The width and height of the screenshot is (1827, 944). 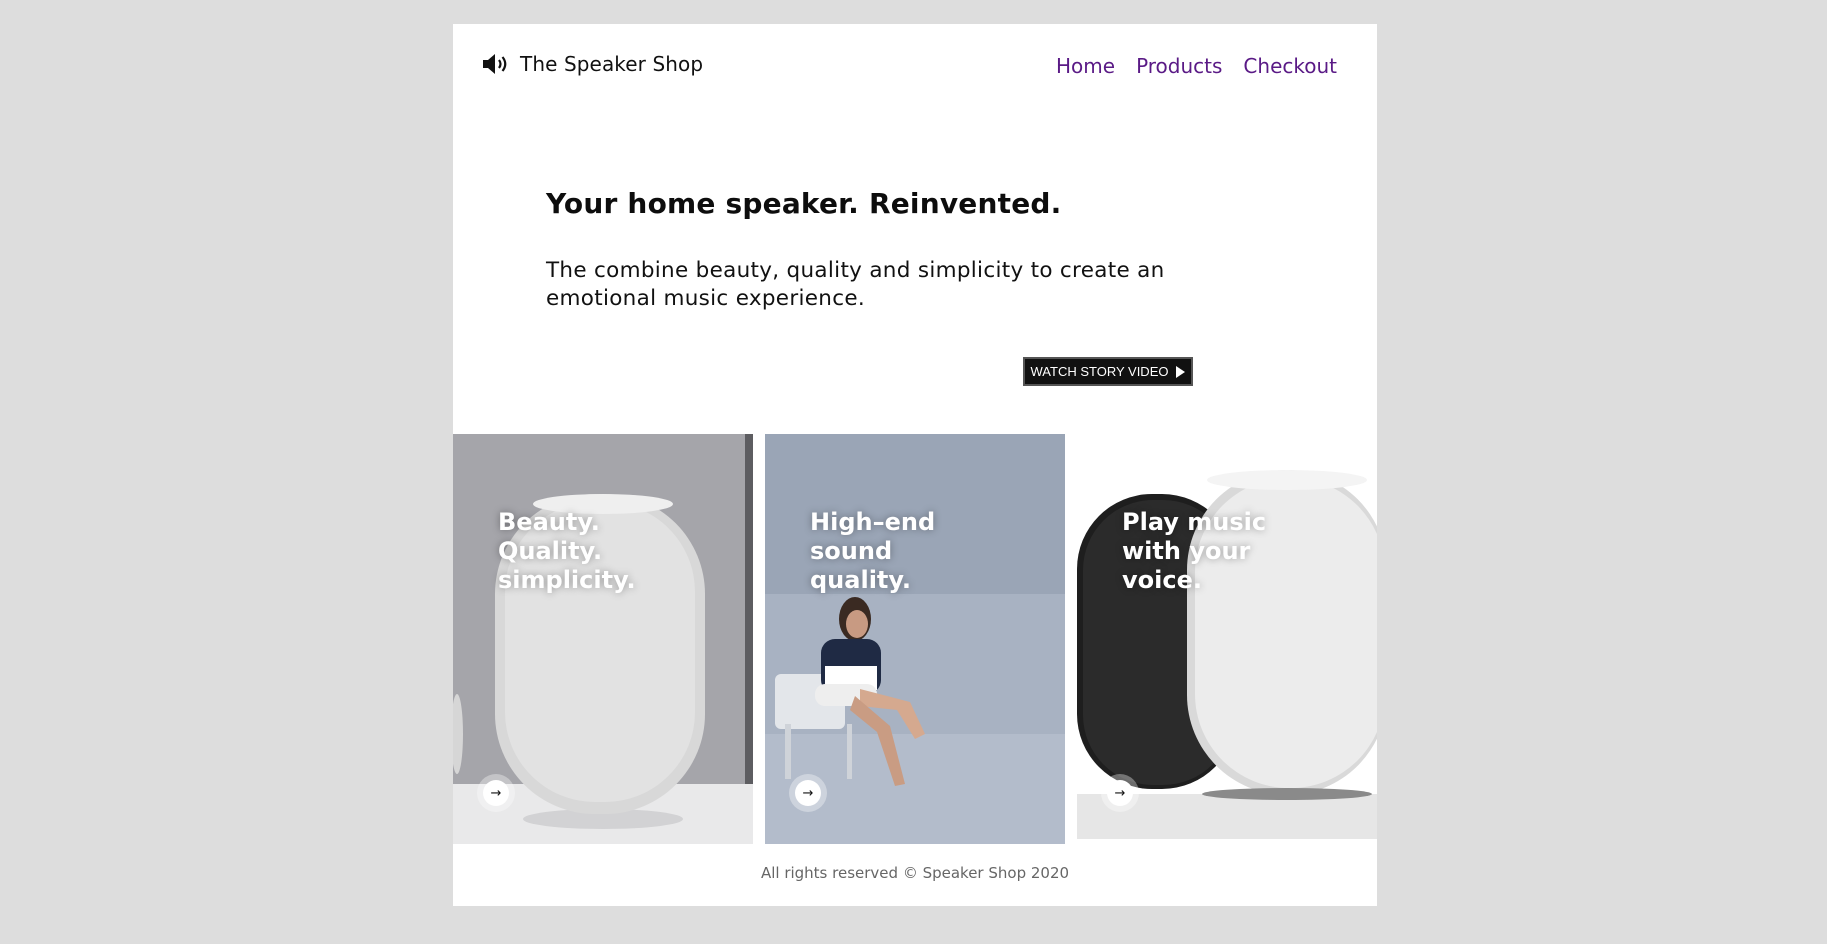 I want to click on feature-card-beauty: Beauty. Quality. simplicity. →, so click(x=603, y=639).